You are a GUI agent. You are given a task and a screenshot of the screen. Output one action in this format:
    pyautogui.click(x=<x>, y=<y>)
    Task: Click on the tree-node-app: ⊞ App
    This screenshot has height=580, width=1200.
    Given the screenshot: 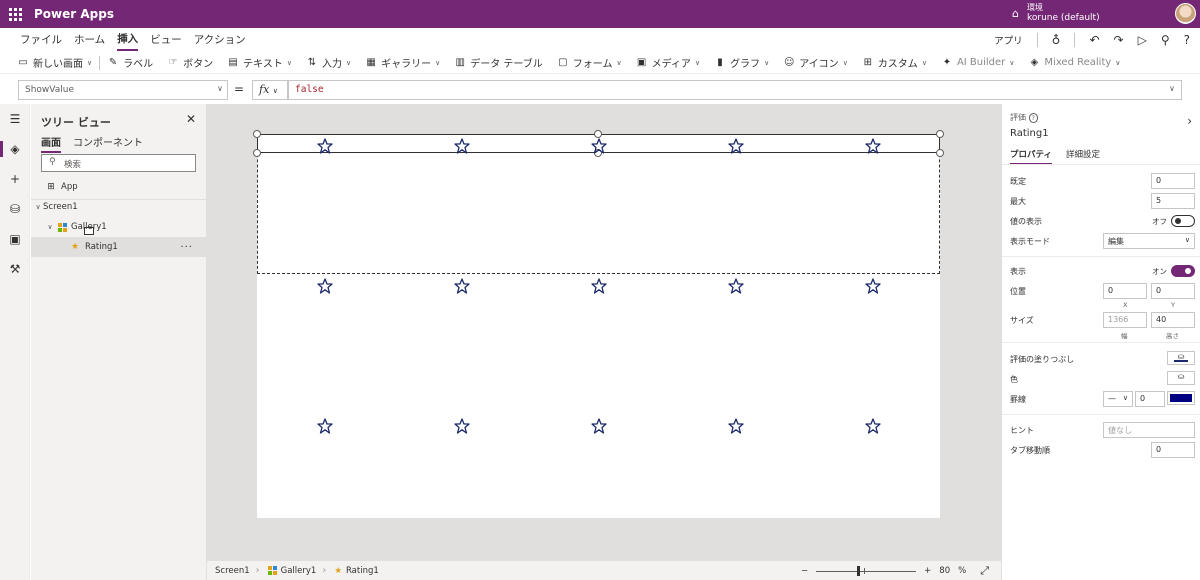 What is the action you would take?
    pyautogui.click(x=119, y=187)
    